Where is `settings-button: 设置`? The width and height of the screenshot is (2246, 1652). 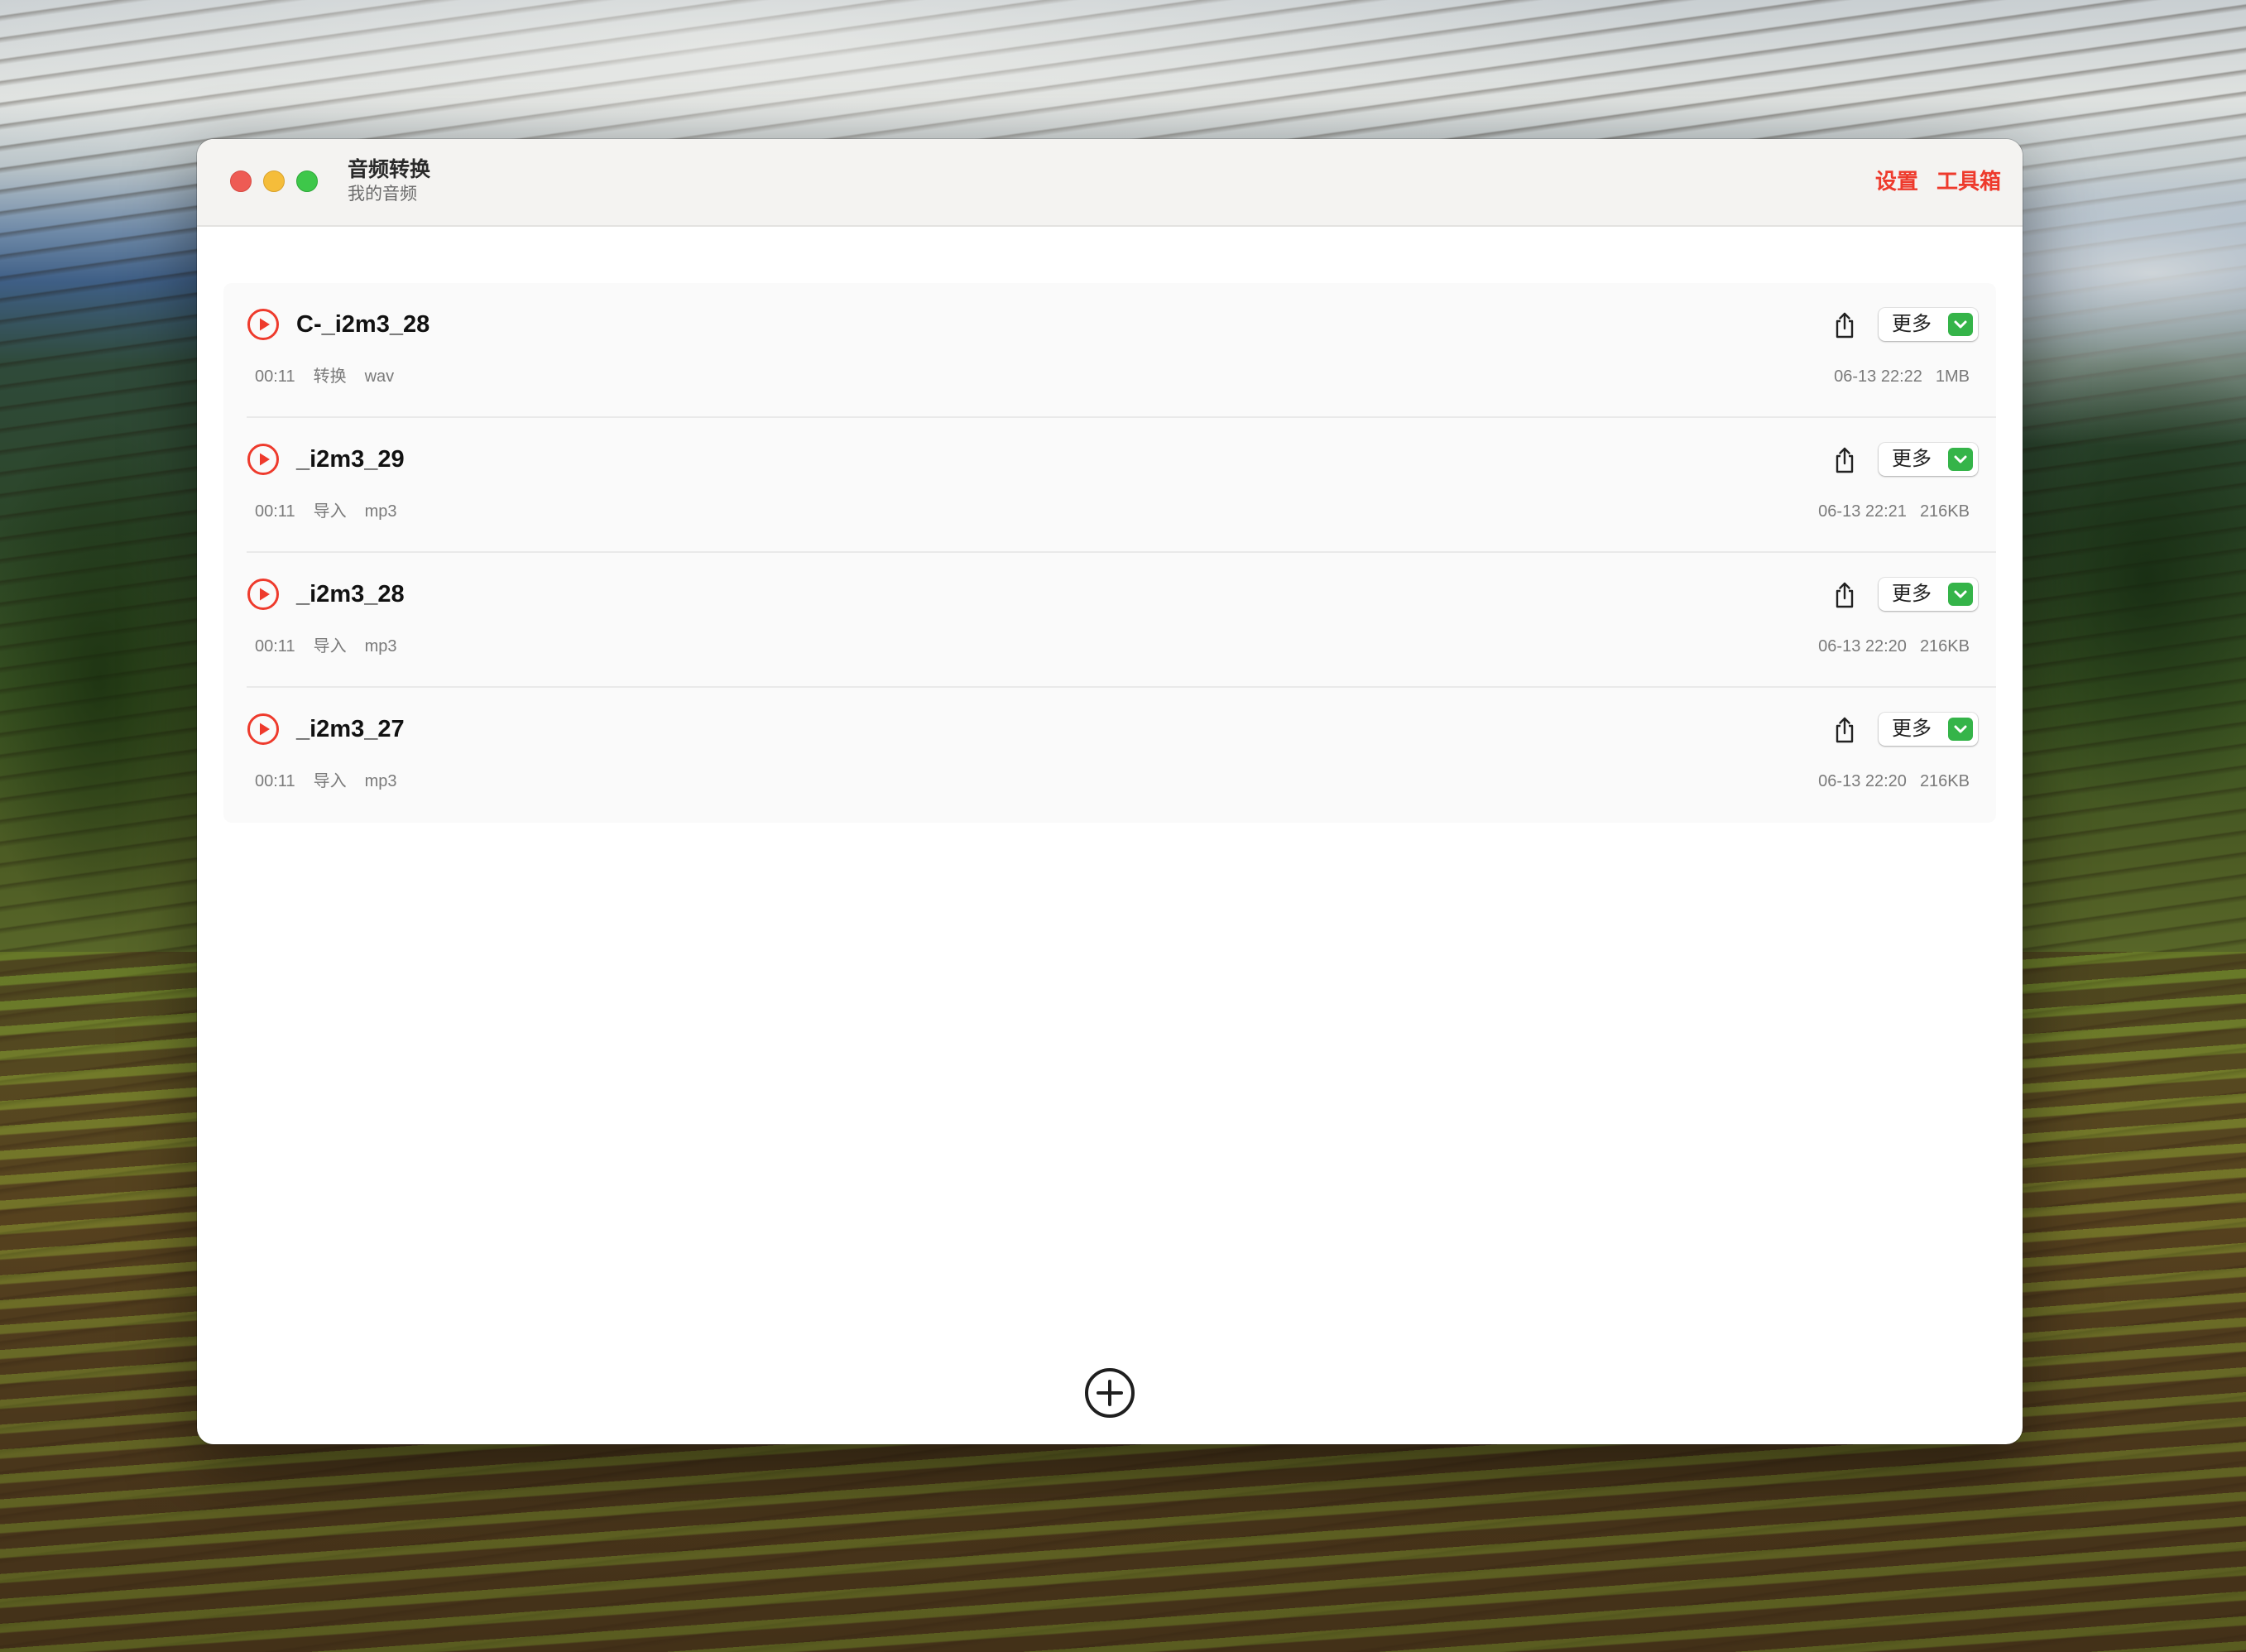 settings-button: 设置 is located at coordinates (1896, 181).